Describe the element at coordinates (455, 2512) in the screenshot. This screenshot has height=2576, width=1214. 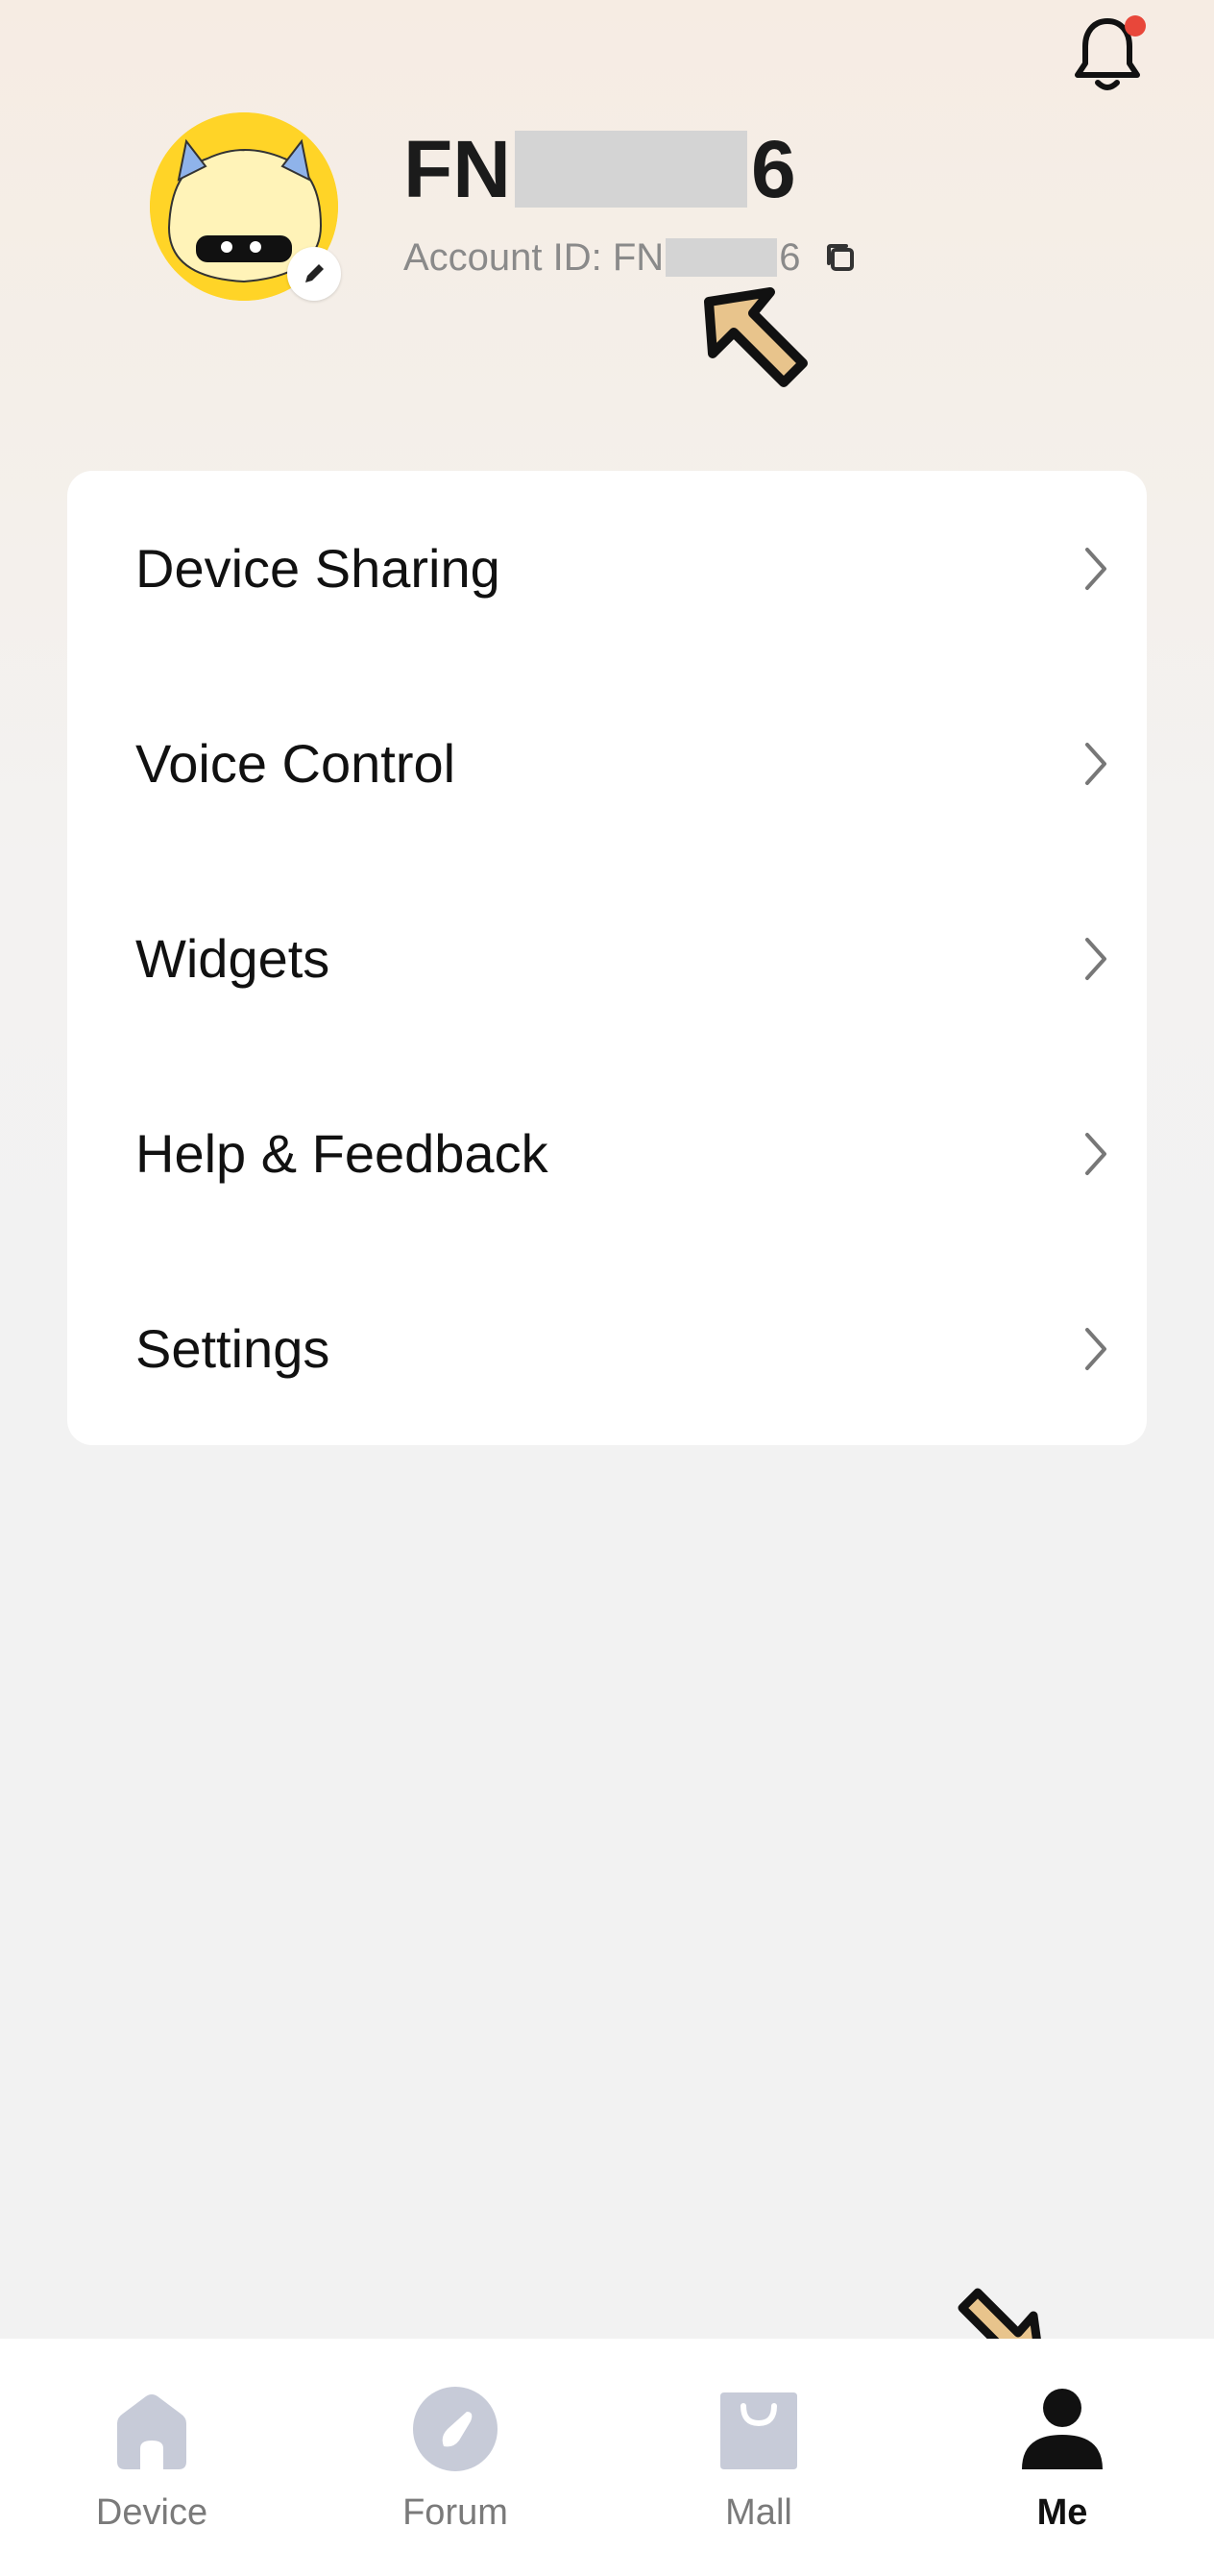
I see `tab-label: Forum` at that location.